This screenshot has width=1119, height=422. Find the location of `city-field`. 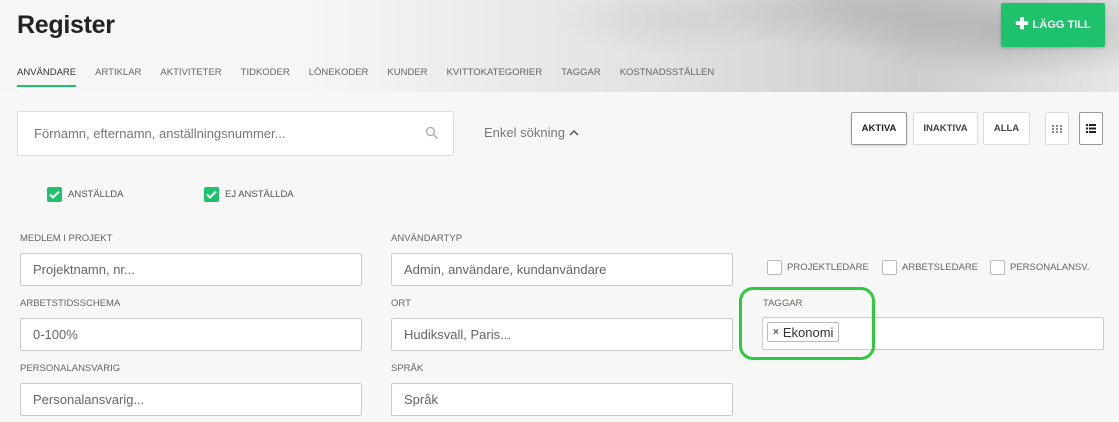

city-field is located at coordinates (562, 334).